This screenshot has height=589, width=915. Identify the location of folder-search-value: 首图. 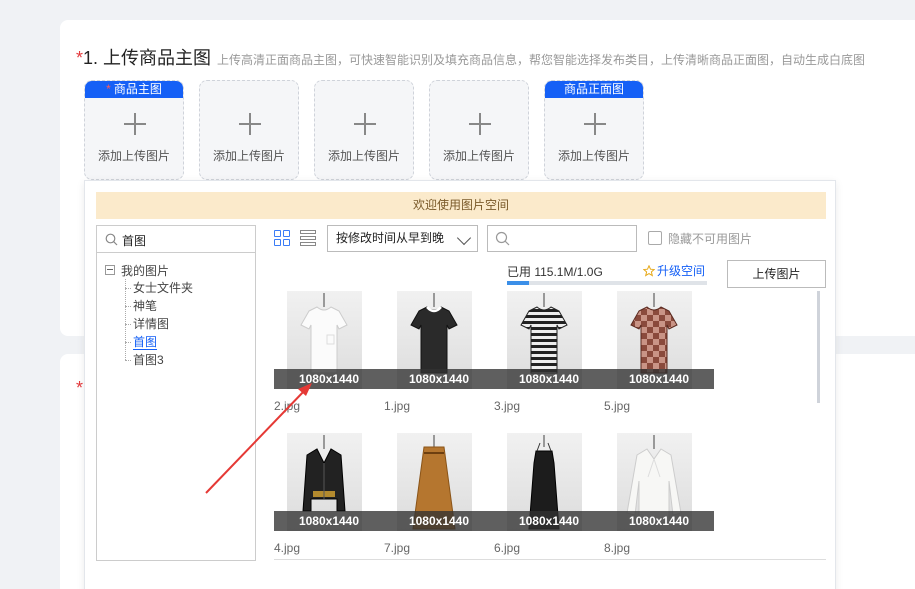
(134, 241).